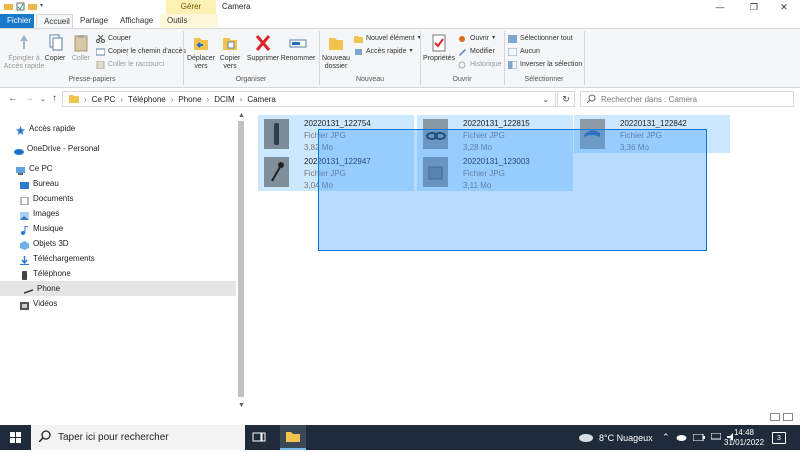 This screenshot has width=800, height=452. I want to click on clock-time: 14:48, so click(744, 432).